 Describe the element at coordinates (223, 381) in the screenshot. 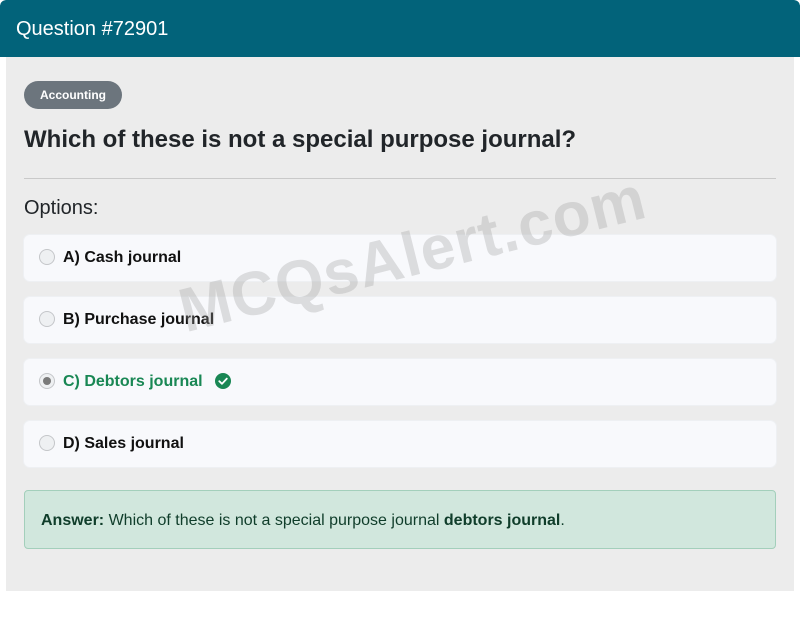

I see `check-circle-icon` at that location.